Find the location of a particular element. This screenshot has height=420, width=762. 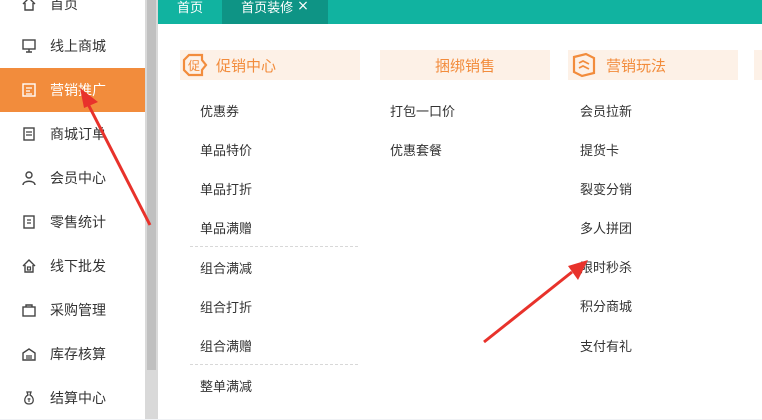

sidebar-item-label: 库存核算 is located at coordinates (78, 355).